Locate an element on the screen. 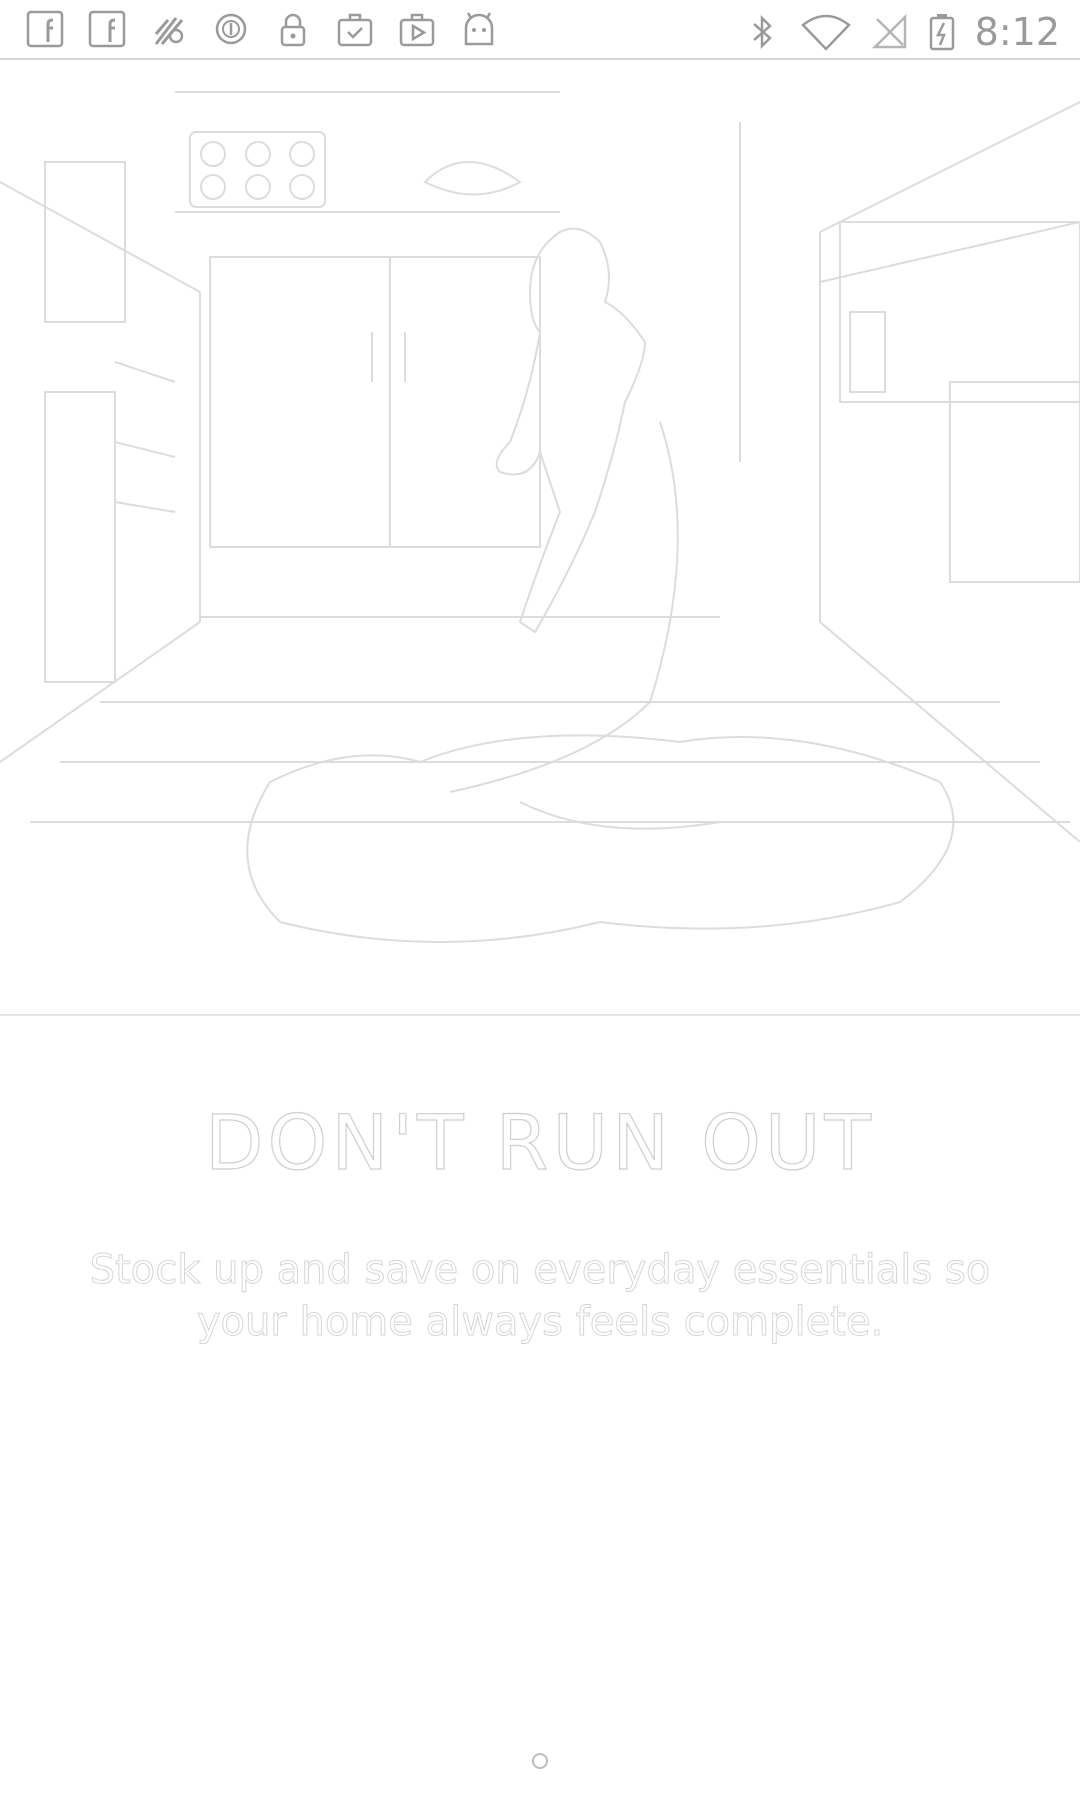  fast-app-icon is located at coordinates (169, 29).